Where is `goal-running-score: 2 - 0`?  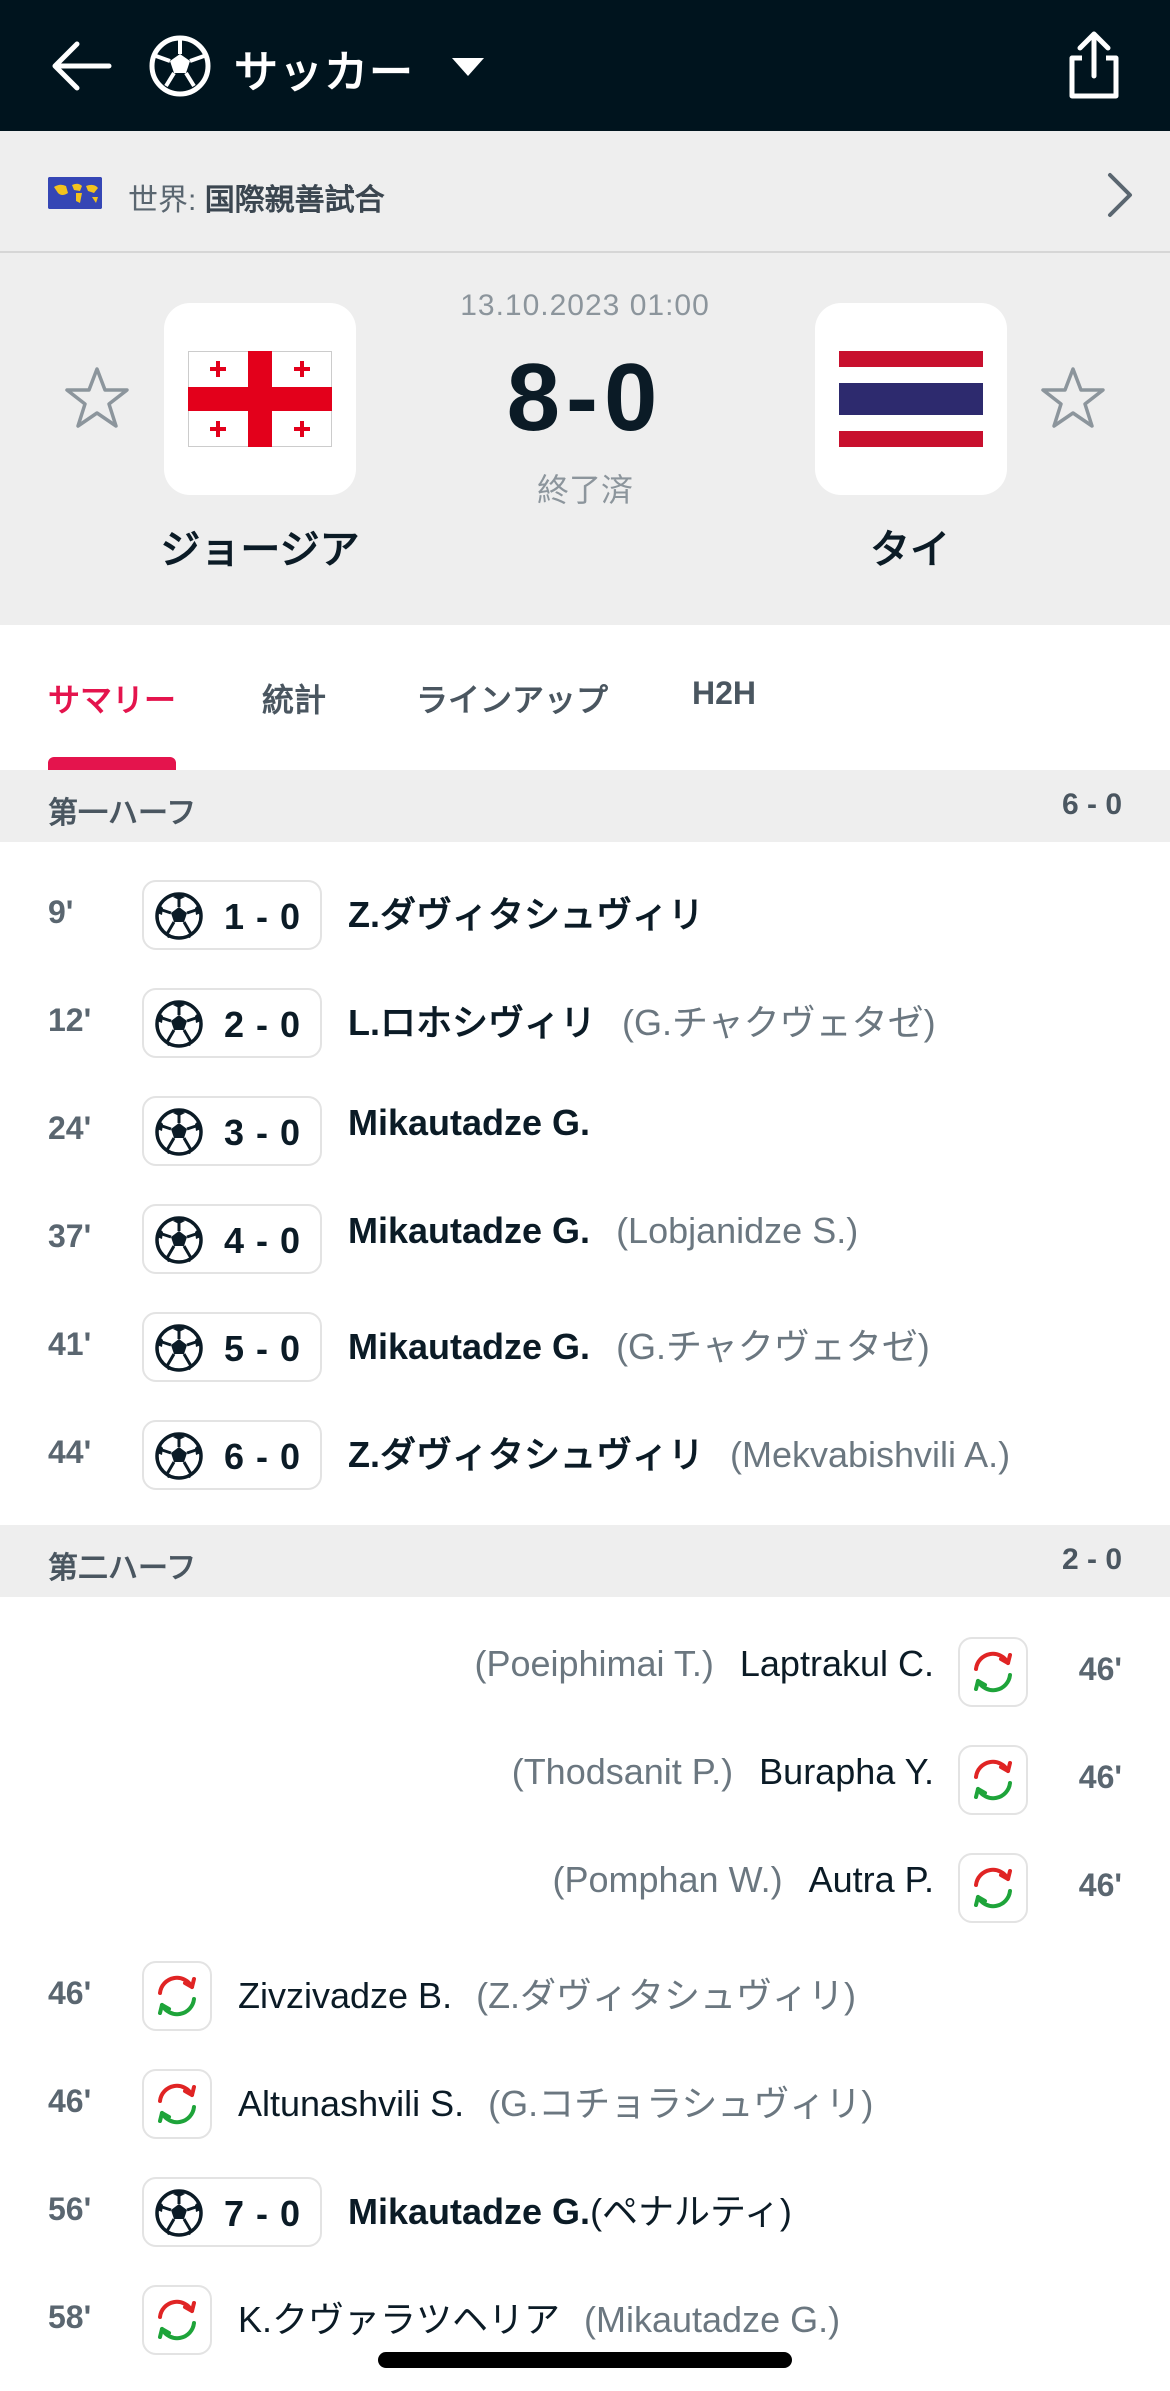 goal-running-score: 2 - 0 is located at coordinates (263, 1024).